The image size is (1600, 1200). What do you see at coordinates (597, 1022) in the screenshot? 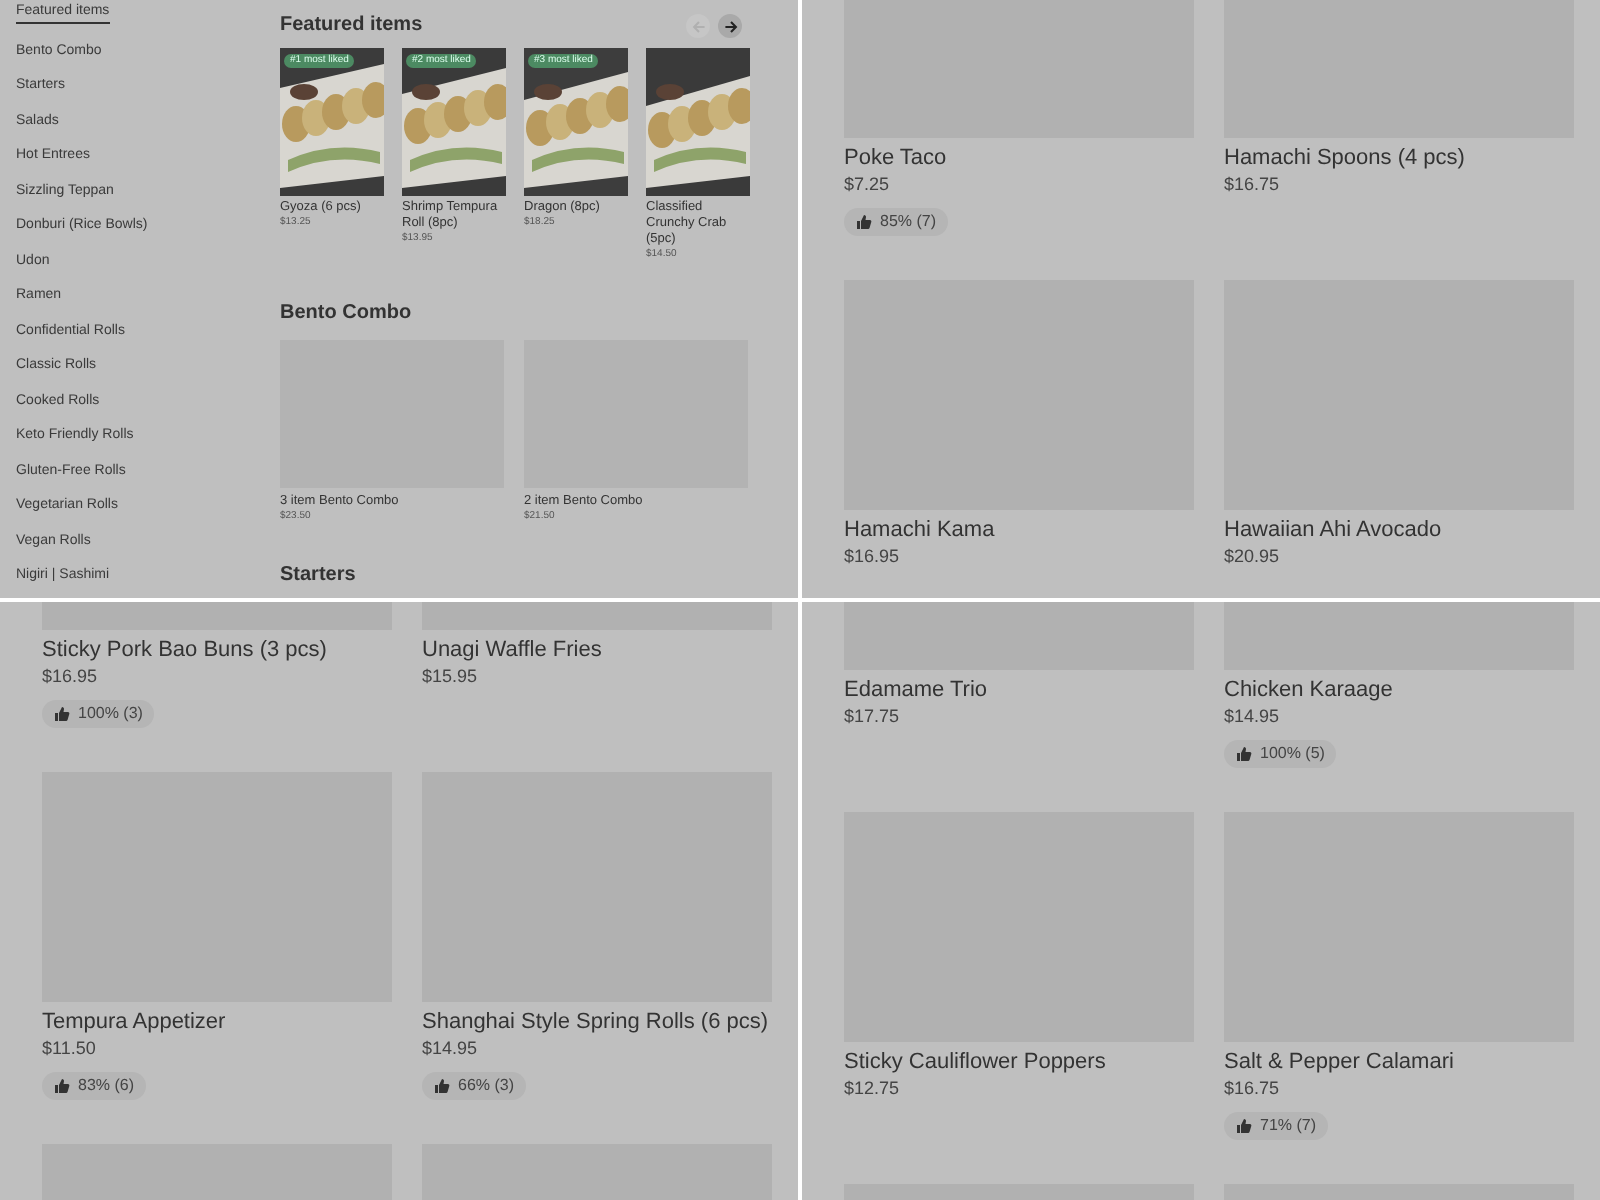
I see `item-name: Shanghai Style Spring Rolls (6 pcs)` at bounding box center [597, 1022].